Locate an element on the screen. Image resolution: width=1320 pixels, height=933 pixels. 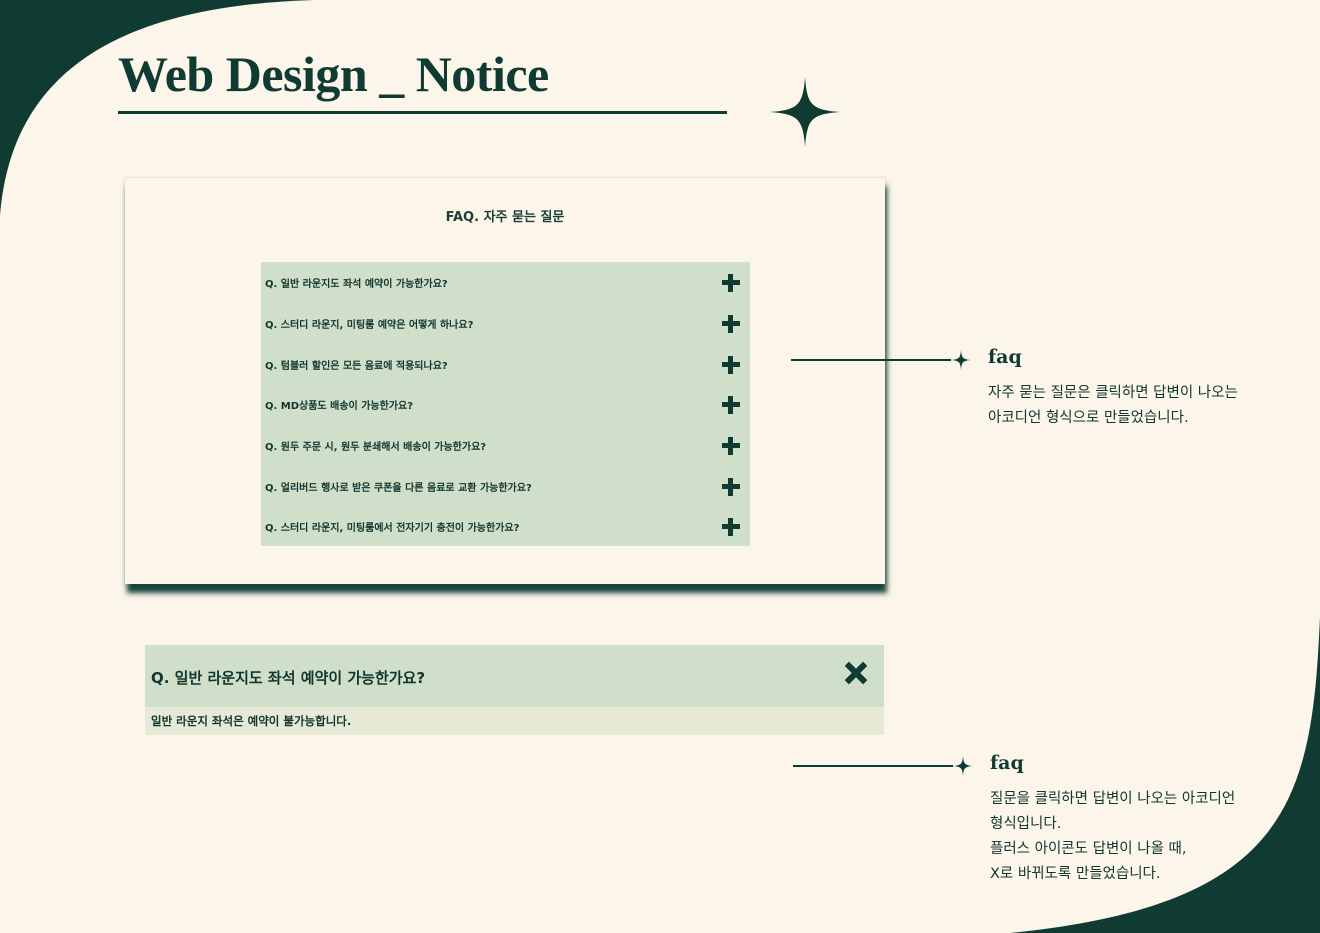
faq-item: Q. 스터디 라운지, 미팅룸 예약은 어떻게 하나요? is located at coordinates (505, 323).